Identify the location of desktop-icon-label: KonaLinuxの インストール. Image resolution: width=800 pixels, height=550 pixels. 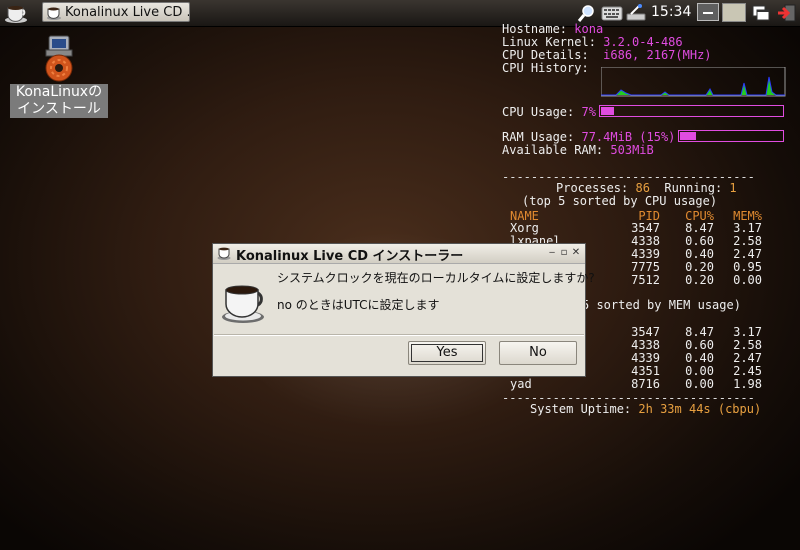
(59, 101).